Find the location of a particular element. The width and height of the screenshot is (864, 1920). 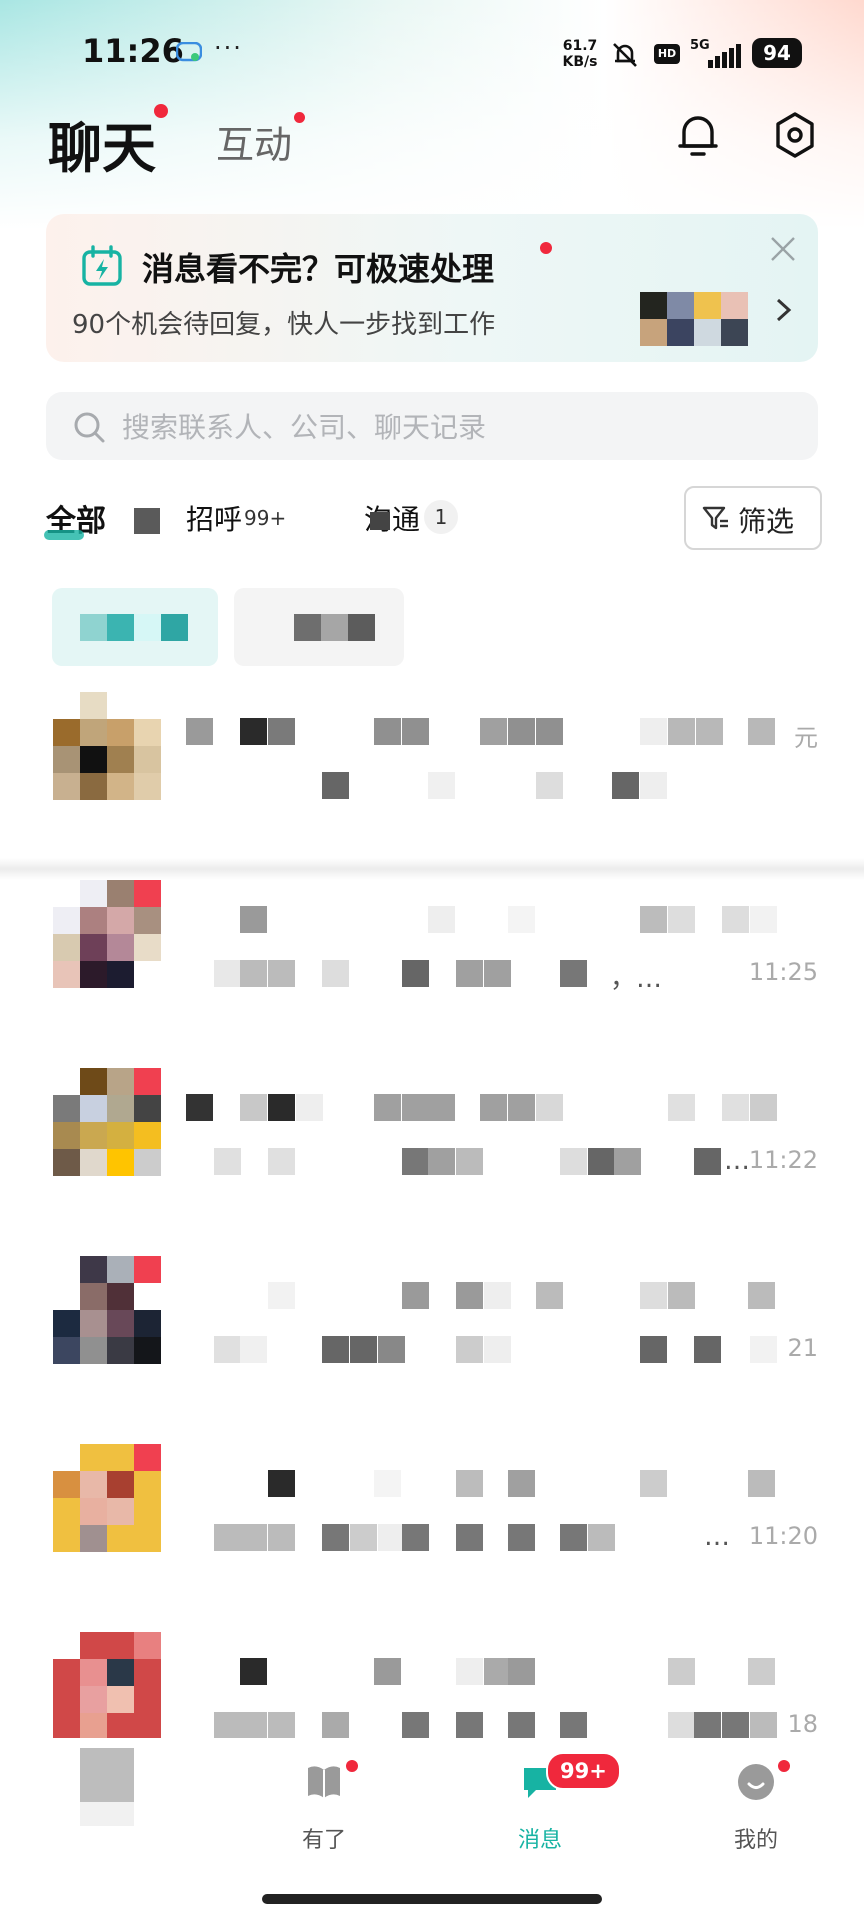

status-time: 11:26 is located at coordinates (133, 51).